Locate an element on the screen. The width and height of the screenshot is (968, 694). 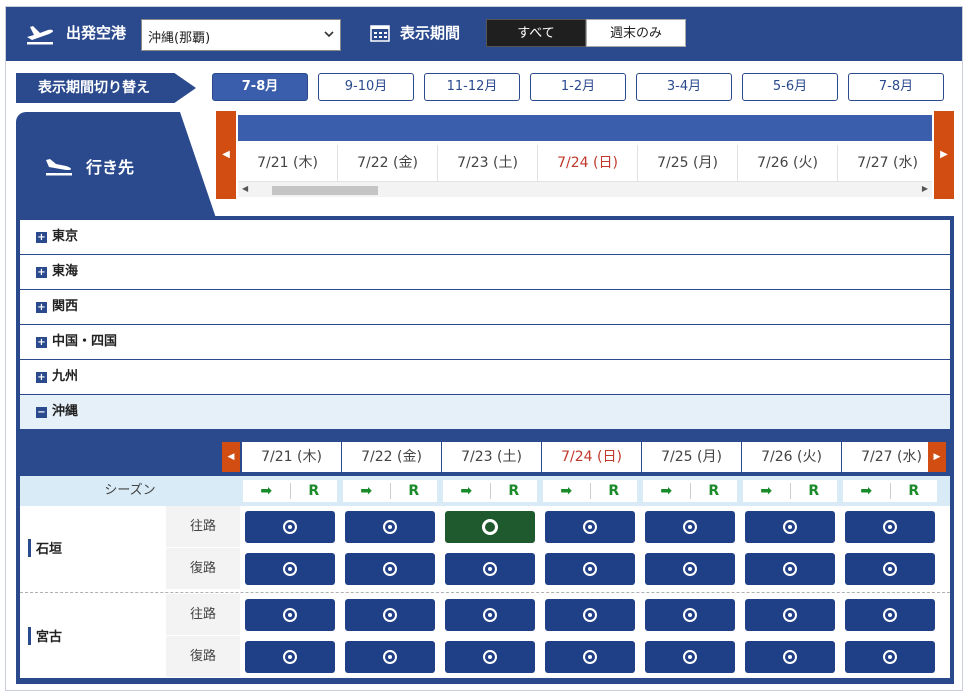
region-row-tokyo: + 東京 is located at coordinates (485, 237).